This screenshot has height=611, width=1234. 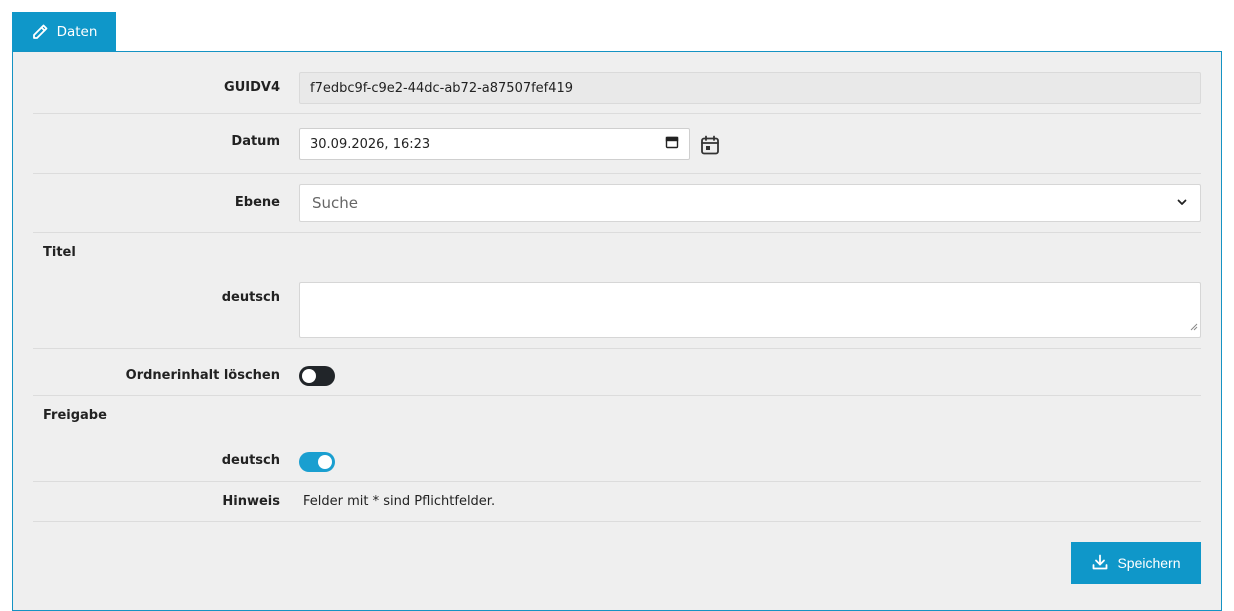 What do you see at coordinates (750, 203) in the screenshot?
I see `ebene-select: Suche` at bounding box center [750, 203].